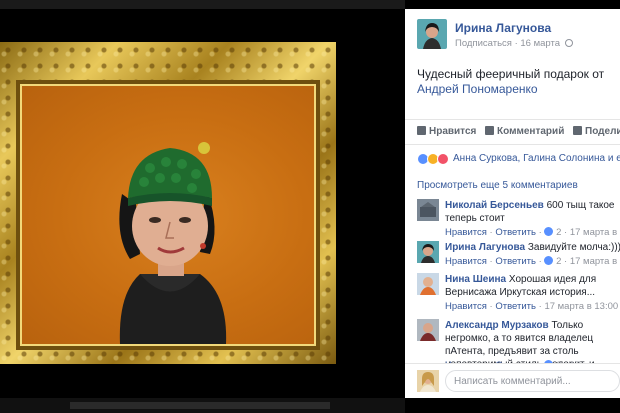 The width and height of the screenshot is (620, 413). Describe the element at coordinates (536, 158) in the screenshot. I see `reactors-names: Анна Суркова, Галина Солонина и еще` at that location.